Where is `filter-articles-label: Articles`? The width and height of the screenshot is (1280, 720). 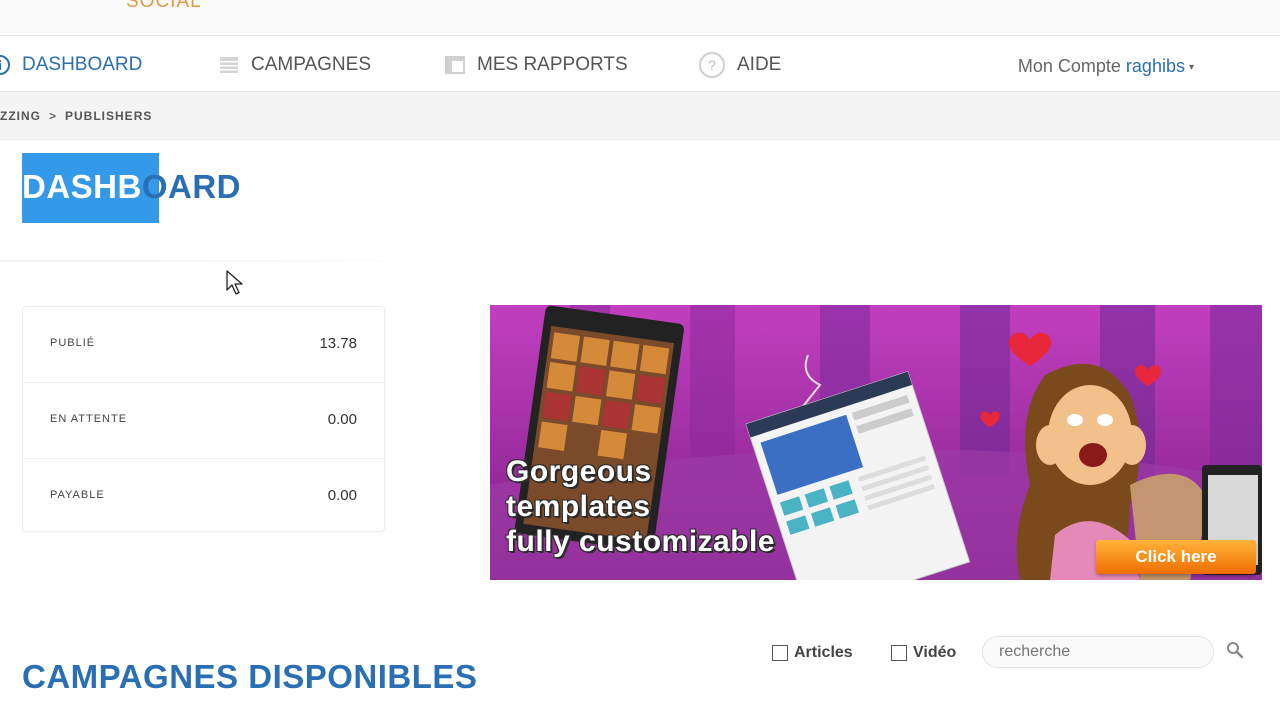 filter-articles-label: Articles is located at coordinates (823, 652).